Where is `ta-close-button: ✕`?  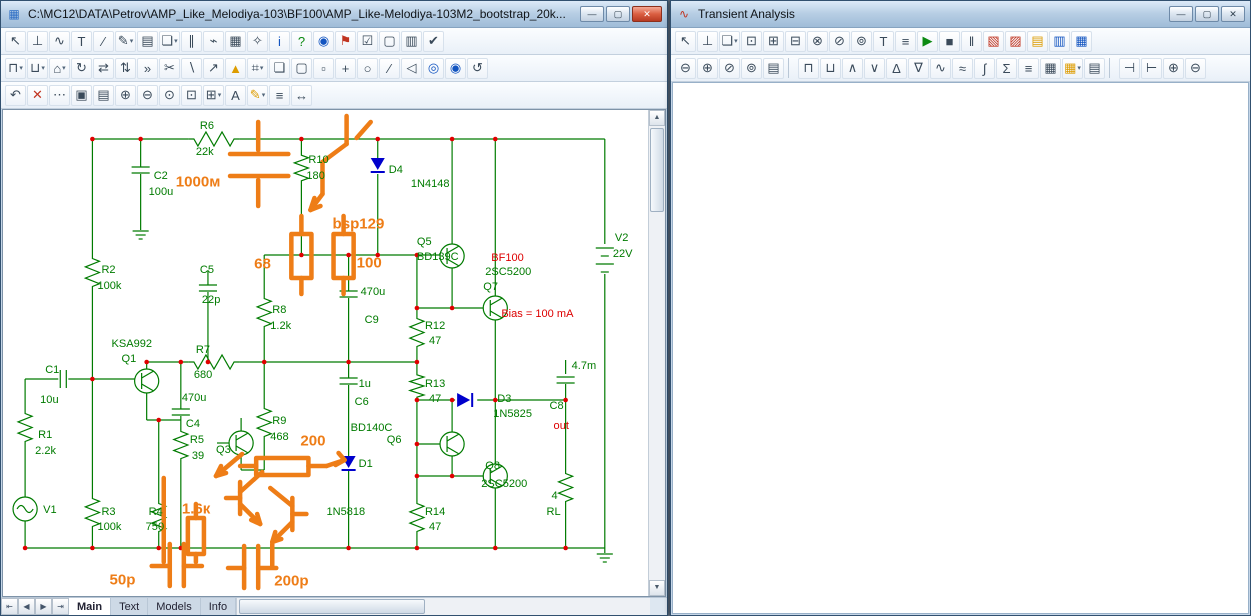
ta-close-button: ✕ is located at coordinates (1233, 14).